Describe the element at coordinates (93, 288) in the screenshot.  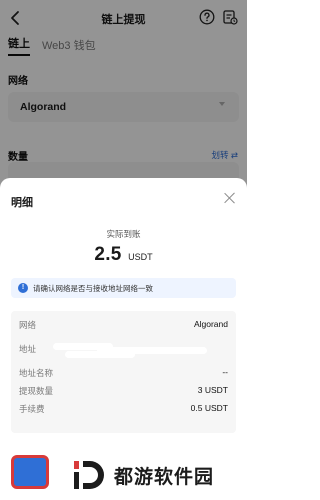
I see `notice-text: 请确认网络是否与接收地址网络一致` at that location.